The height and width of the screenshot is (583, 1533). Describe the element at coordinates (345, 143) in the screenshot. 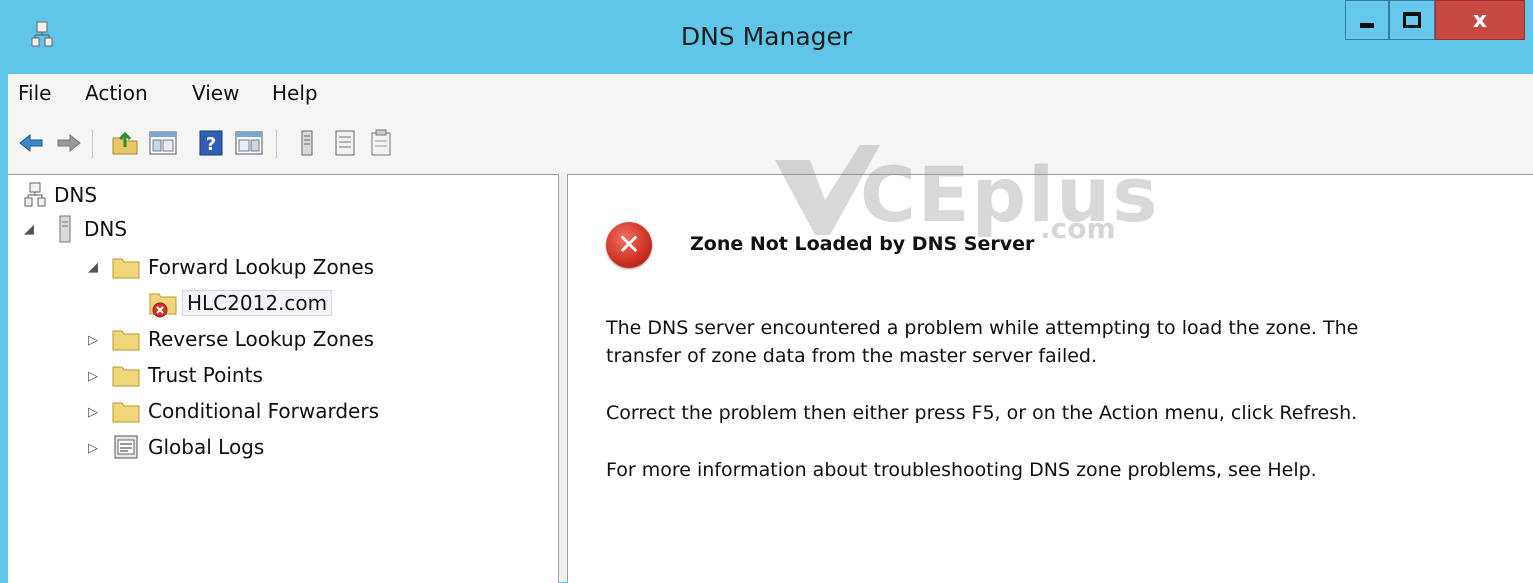

I see `list-icon` at that location.